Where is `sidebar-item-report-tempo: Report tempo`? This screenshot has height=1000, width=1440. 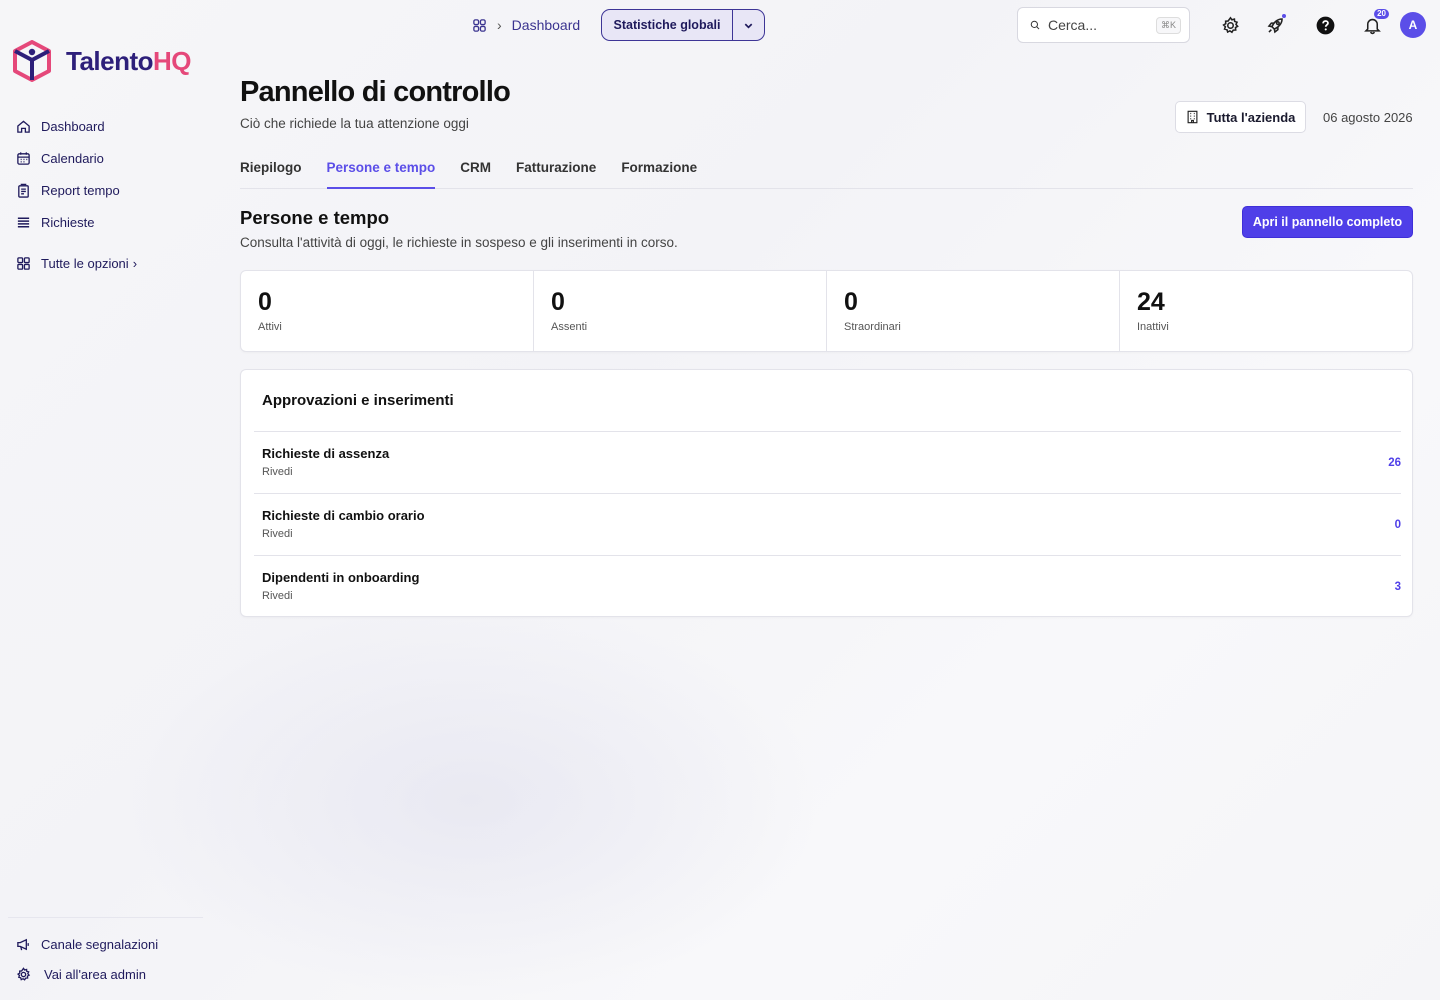
sidebar-item-report-tempo: Report tempo is located at coordinates (68, 190).